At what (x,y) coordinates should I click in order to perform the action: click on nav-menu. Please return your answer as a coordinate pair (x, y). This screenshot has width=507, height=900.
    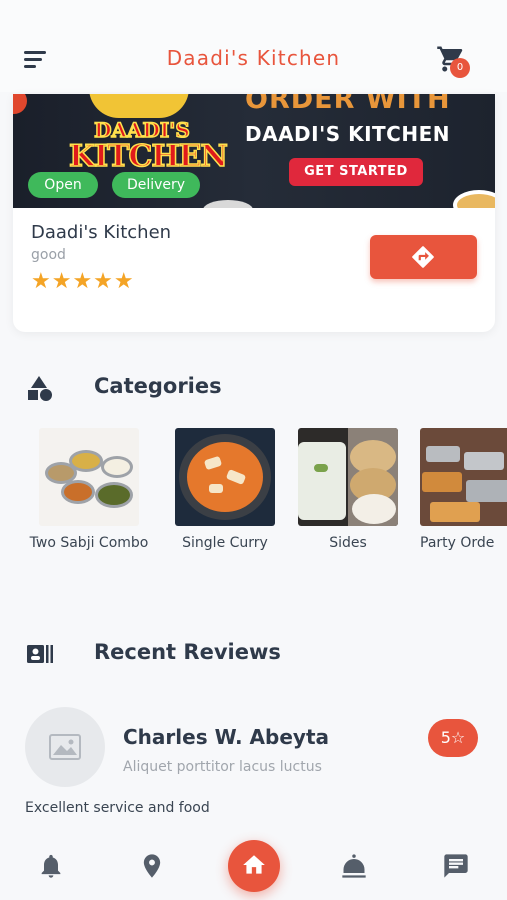
    Looking at the image, I should click on (355, 867).